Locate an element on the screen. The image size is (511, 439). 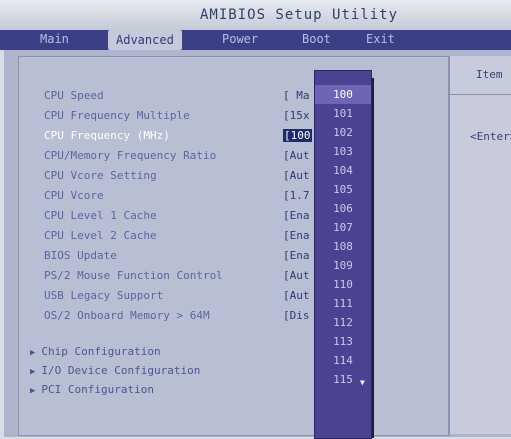
option-110: 110 is located at coordinates (343, 284).